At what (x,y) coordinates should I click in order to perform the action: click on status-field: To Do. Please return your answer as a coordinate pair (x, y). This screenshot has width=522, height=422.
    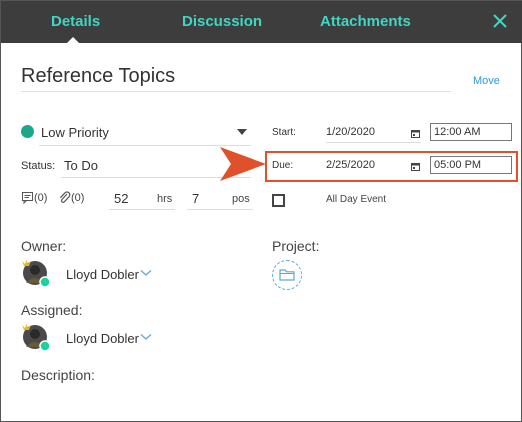
    Looking at the image, I should click on (81, 165).